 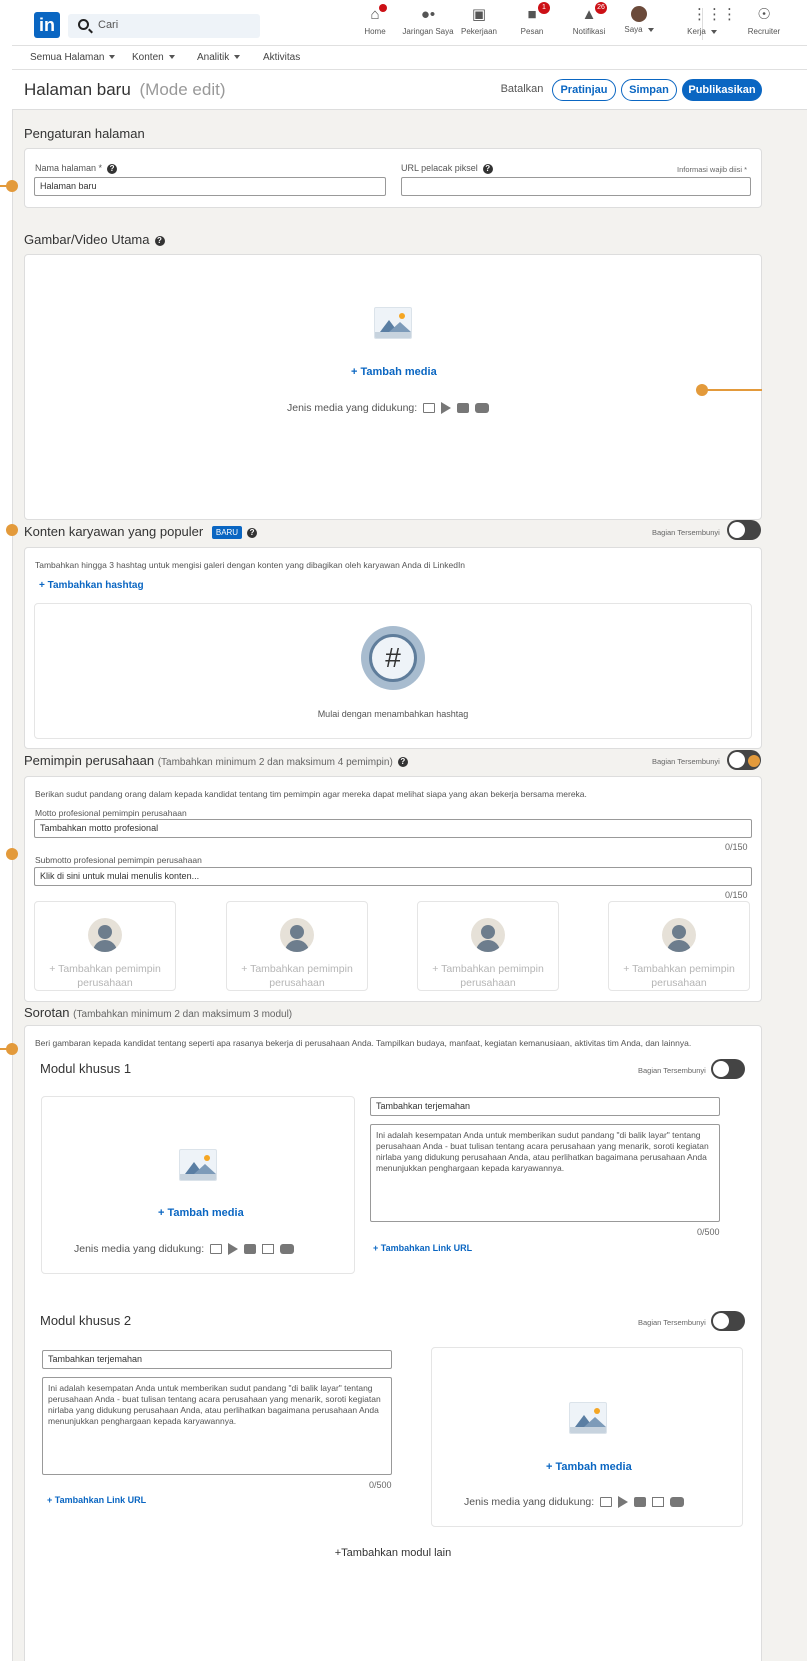 What do you see at coordinates (649, 90) in the screenshot?
I see `save-button: Simpan` at bounding box center [649, 90].